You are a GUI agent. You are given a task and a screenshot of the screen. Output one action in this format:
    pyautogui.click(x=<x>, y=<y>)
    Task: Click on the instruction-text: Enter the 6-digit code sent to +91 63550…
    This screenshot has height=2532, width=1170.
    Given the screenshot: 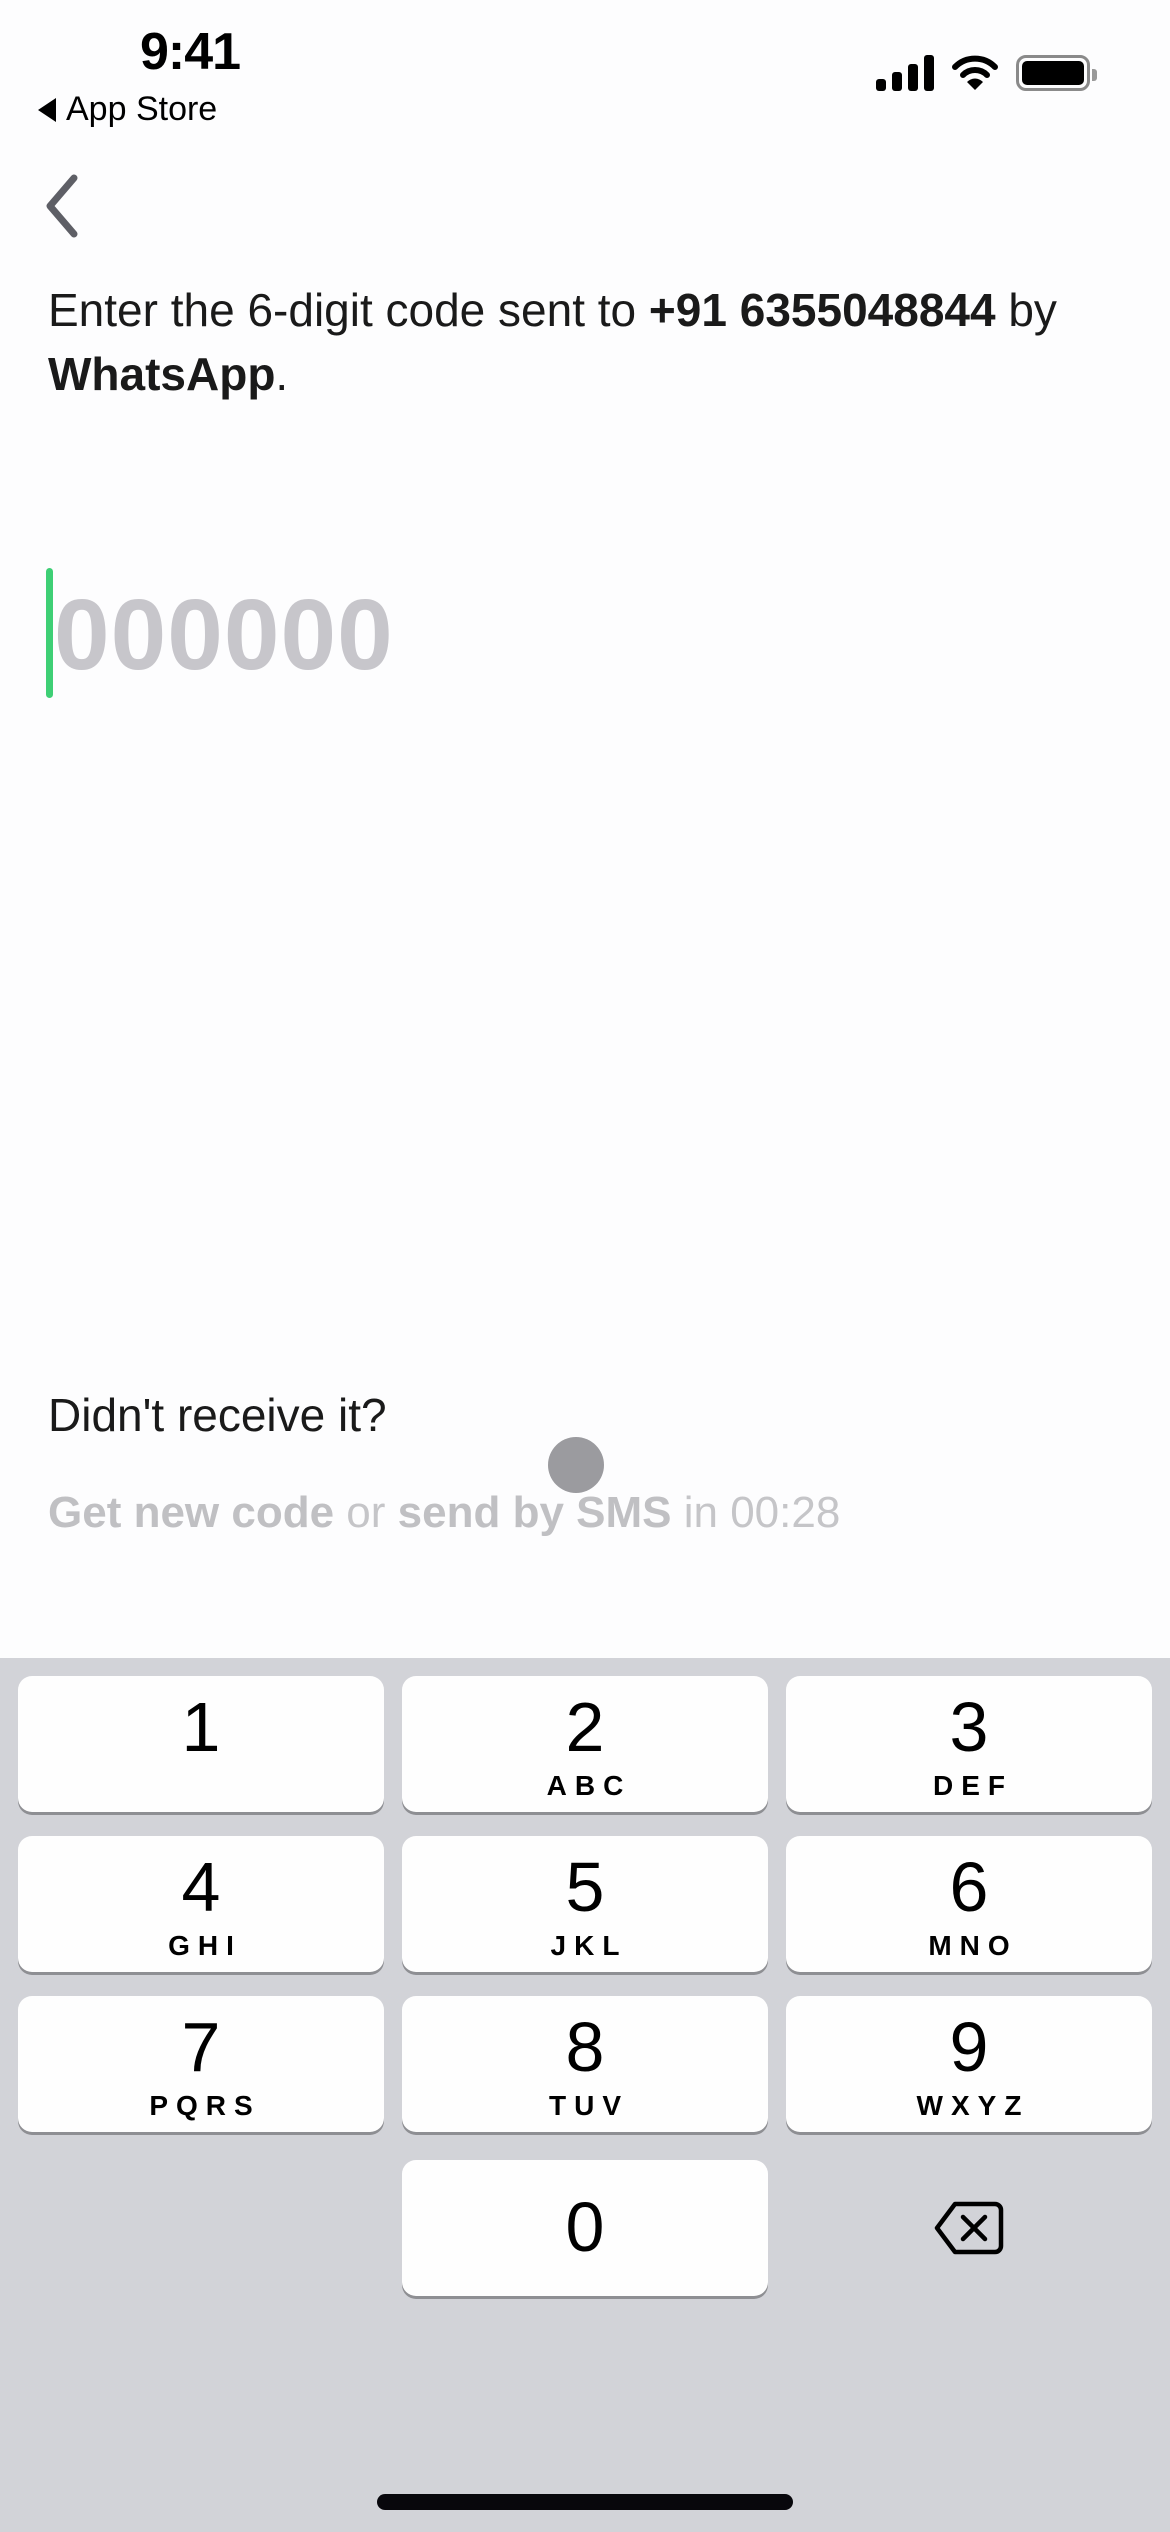 What is the action you would take?
    pyautogui.click(x=593, y=342)
    